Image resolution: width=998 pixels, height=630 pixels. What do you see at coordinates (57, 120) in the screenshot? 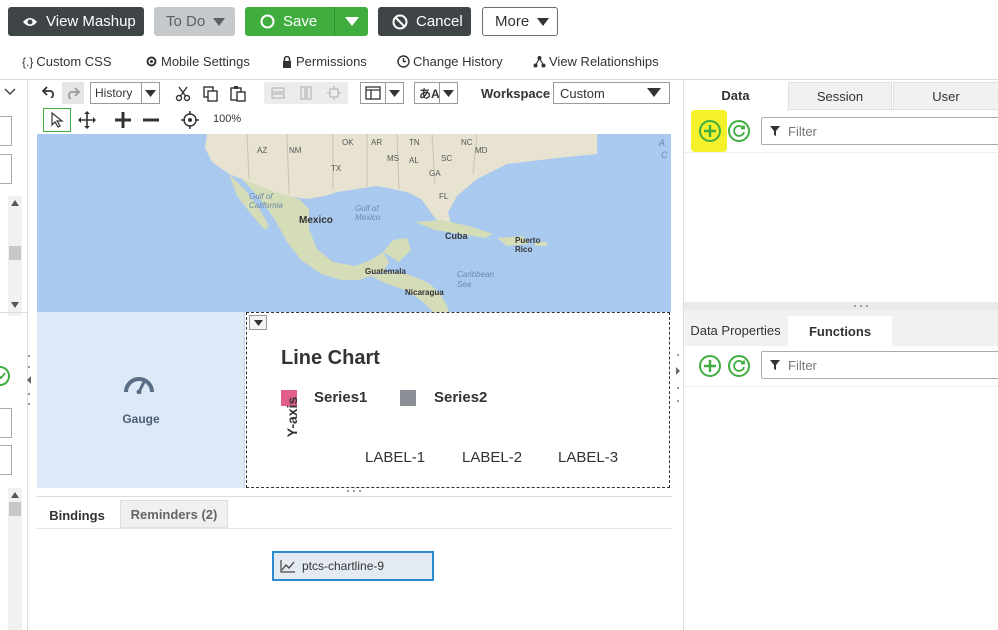
I see `select-tool-icon` at bounding box center [57, 120].